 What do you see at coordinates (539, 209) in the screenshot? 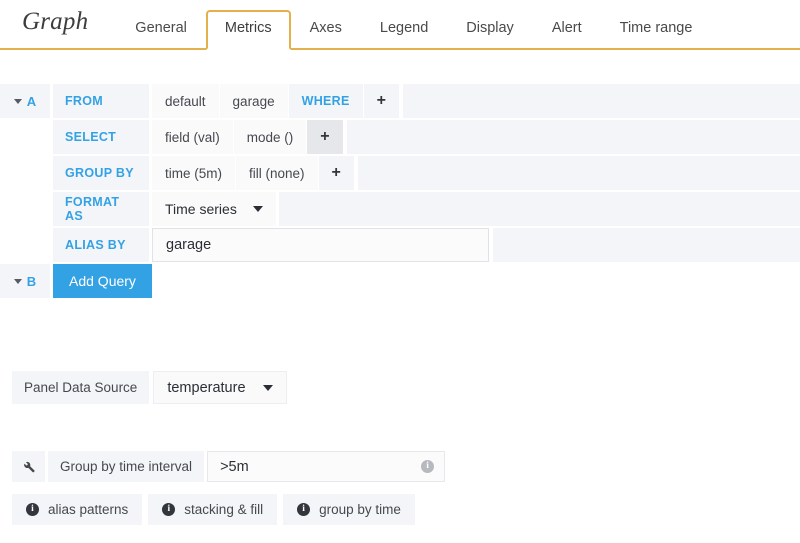
I see `format-as-row-filler` at bounding box center [539, 209].